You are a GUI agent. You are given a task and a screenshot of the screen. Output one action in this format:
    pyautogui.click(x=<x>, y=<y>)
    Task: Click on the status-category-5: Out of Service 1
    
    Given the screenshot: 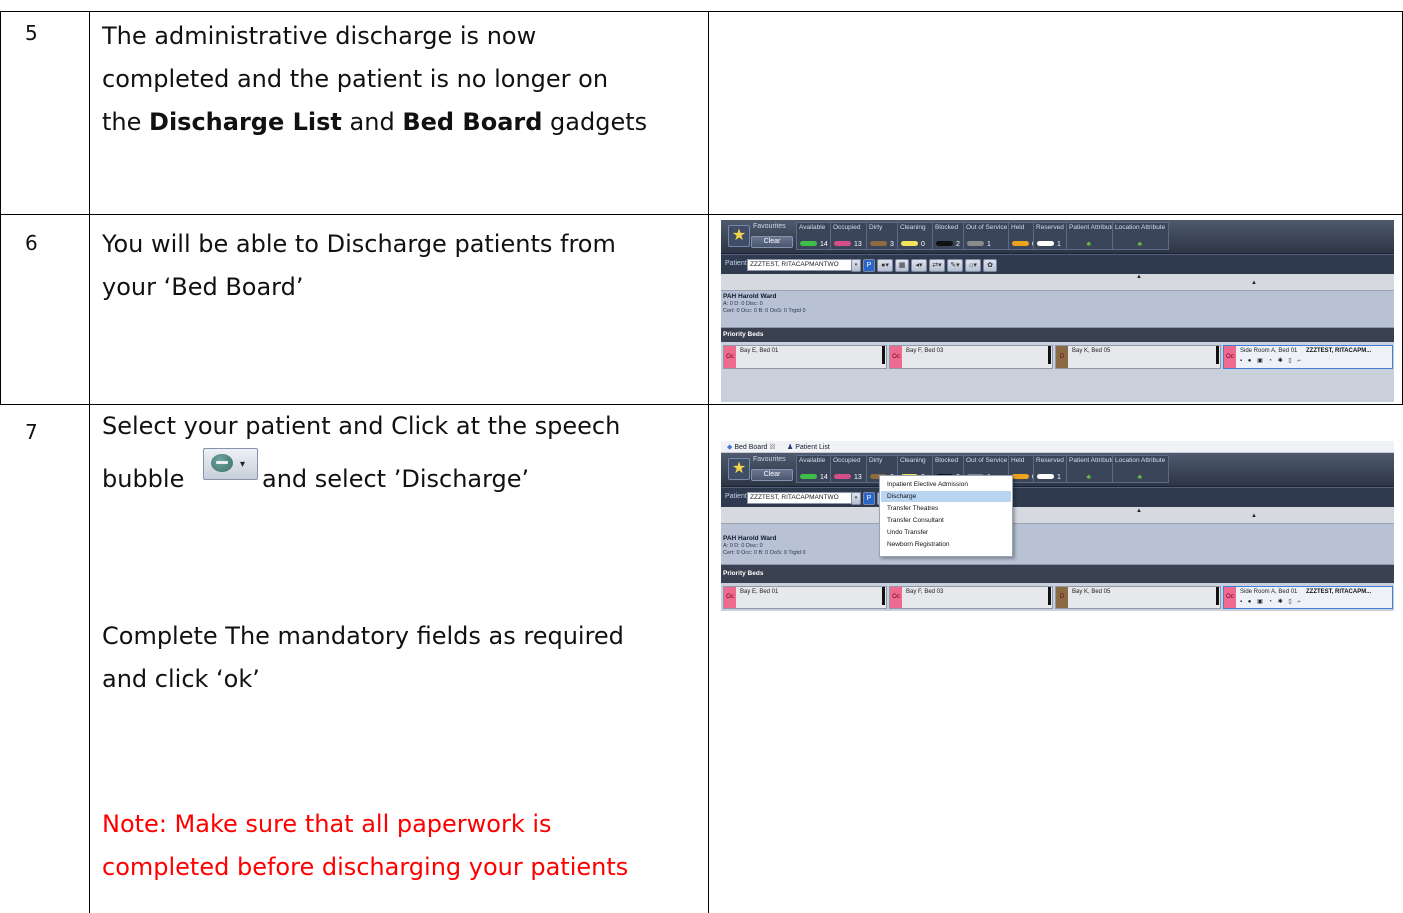 What is the action you would take?
    pyautogui.click(x=986, y=236)
    